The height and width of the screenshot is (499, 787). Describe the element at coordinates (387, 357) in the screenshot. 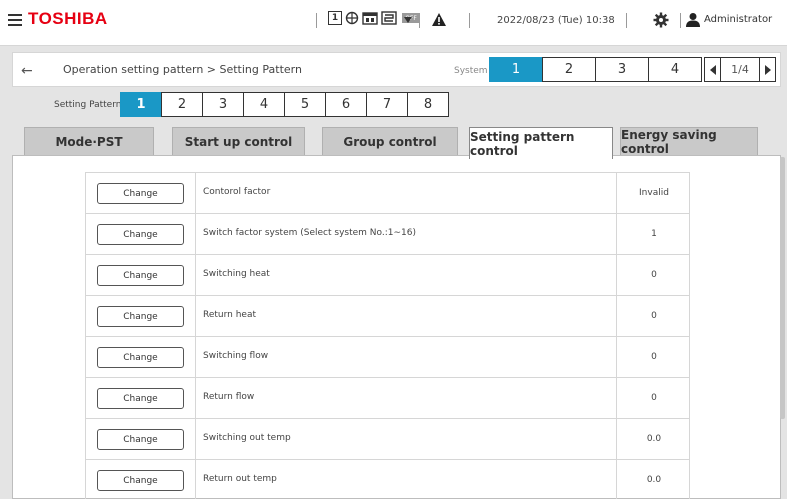

I see `table-row: Change Switching flow 0` at that location.